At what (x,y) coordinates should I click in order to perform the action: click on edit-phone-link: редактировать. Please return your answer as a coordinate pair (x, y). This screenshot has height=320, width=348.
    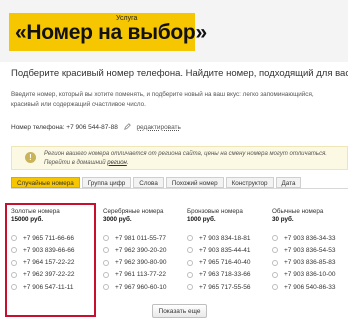
    Looking at the image, I should click on (158, 127).